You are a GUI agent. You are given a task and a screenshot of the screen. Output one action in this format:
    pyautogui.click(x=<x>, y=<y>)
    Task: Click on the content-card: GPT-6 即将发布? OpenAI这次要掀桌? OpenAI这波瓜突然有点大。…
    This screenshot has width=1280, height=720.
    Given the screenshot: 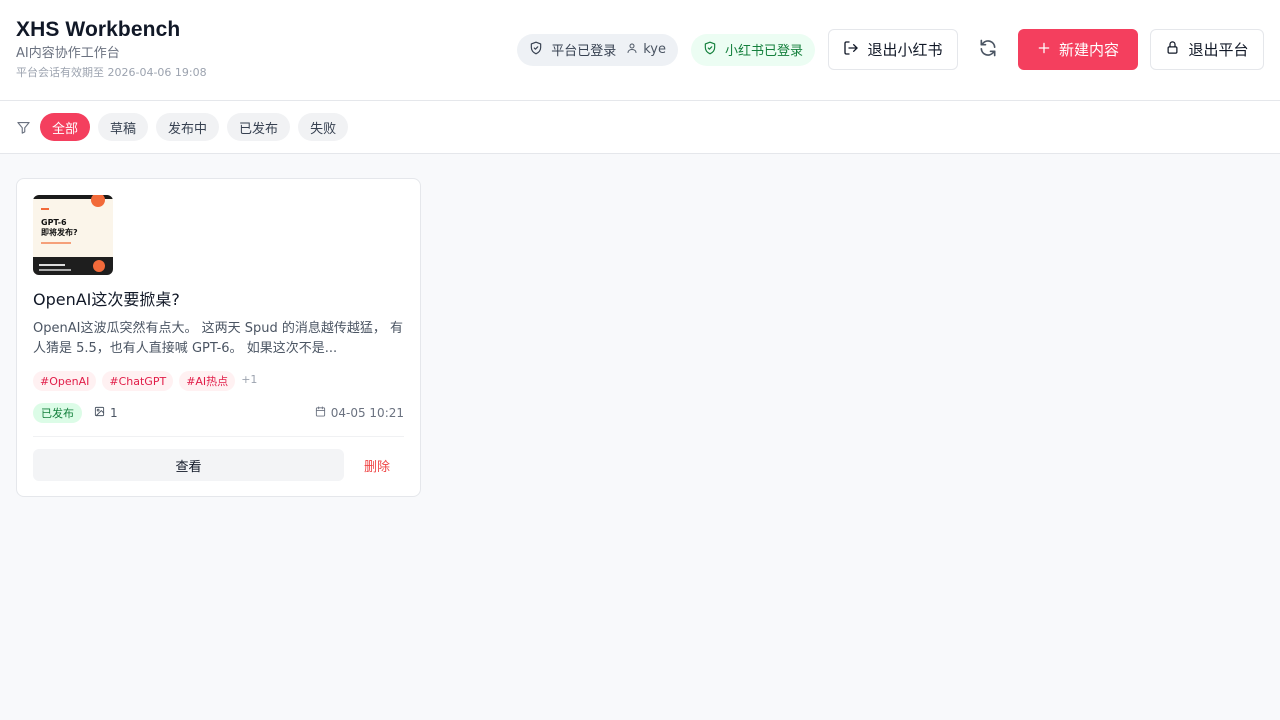 What is the action you would take?
    pyautogui.click(x=218, y=337)
    